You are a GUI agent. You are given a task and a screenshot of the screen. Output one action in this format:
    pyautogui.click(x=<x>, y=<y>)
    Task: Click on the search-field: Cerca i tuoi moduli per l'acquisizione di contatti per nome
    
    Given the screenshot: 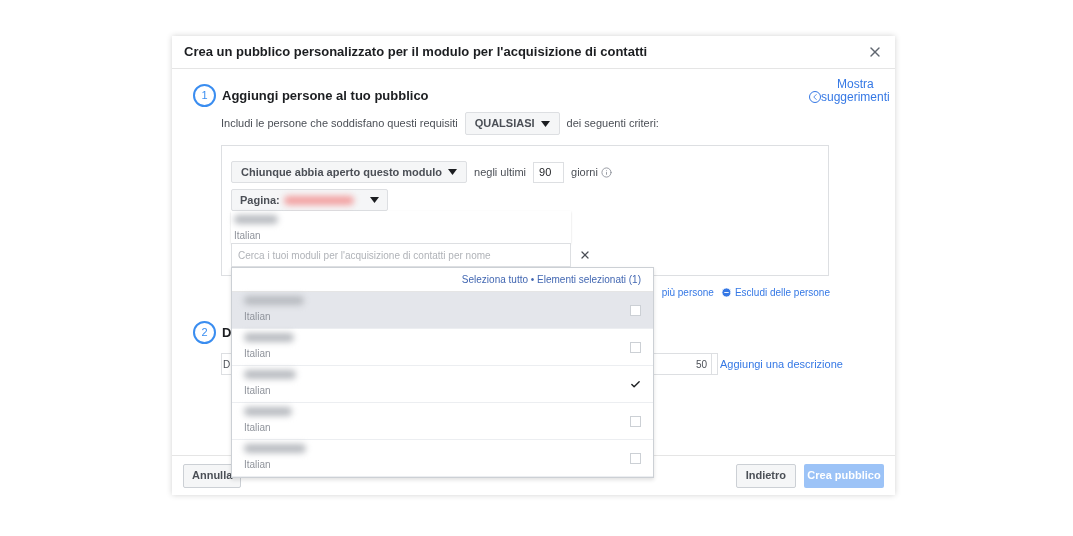 What is the action you would take?
    pyautogui.click(x=401, y=255)
    